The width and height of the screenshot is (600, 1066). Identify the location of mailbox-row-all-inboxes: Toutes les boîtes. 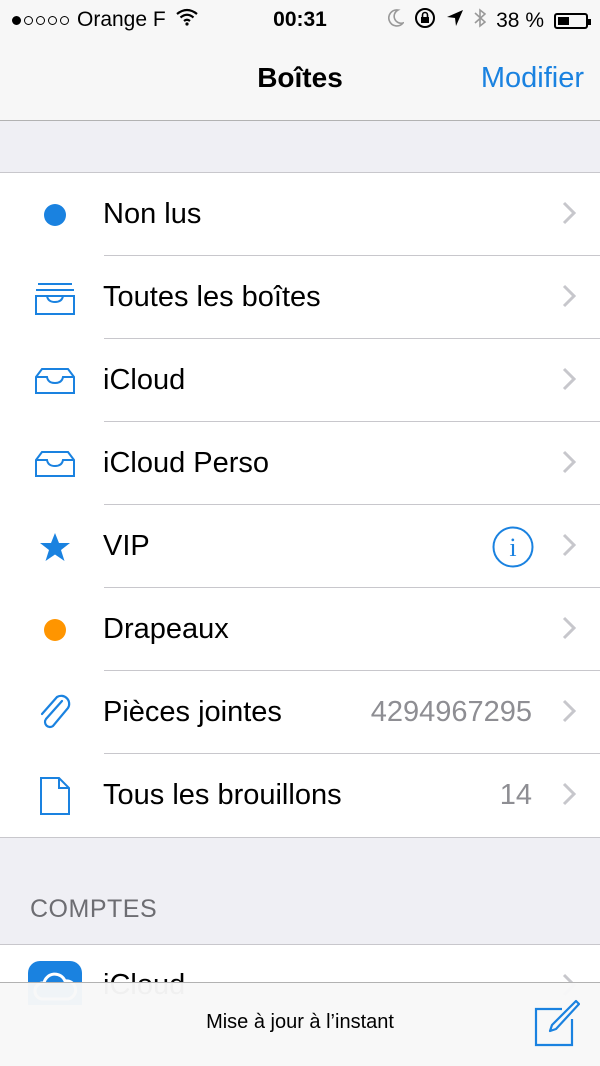
(300, 297).